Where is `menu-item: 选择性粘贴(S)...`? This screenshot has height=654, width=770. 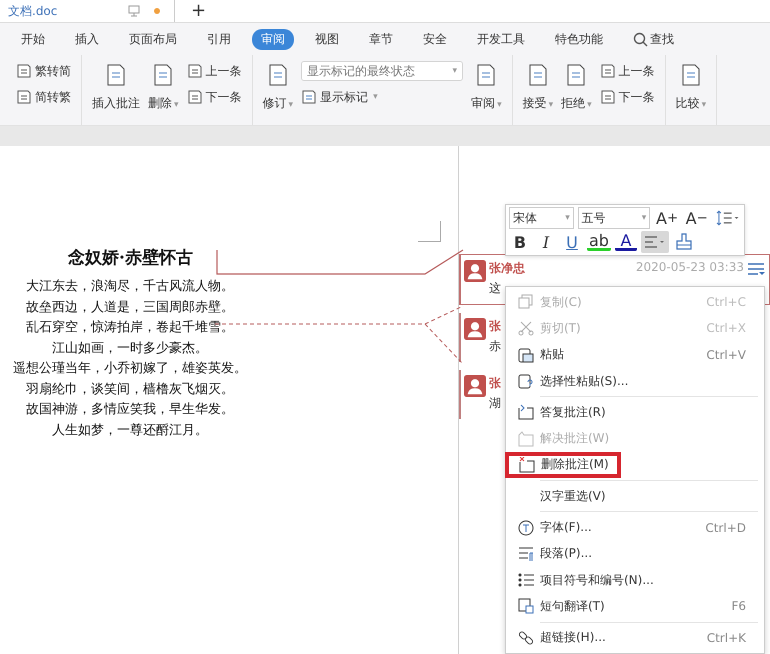 menu-item: 选择性粘贴(S)... is located at coordinates (635, 381).